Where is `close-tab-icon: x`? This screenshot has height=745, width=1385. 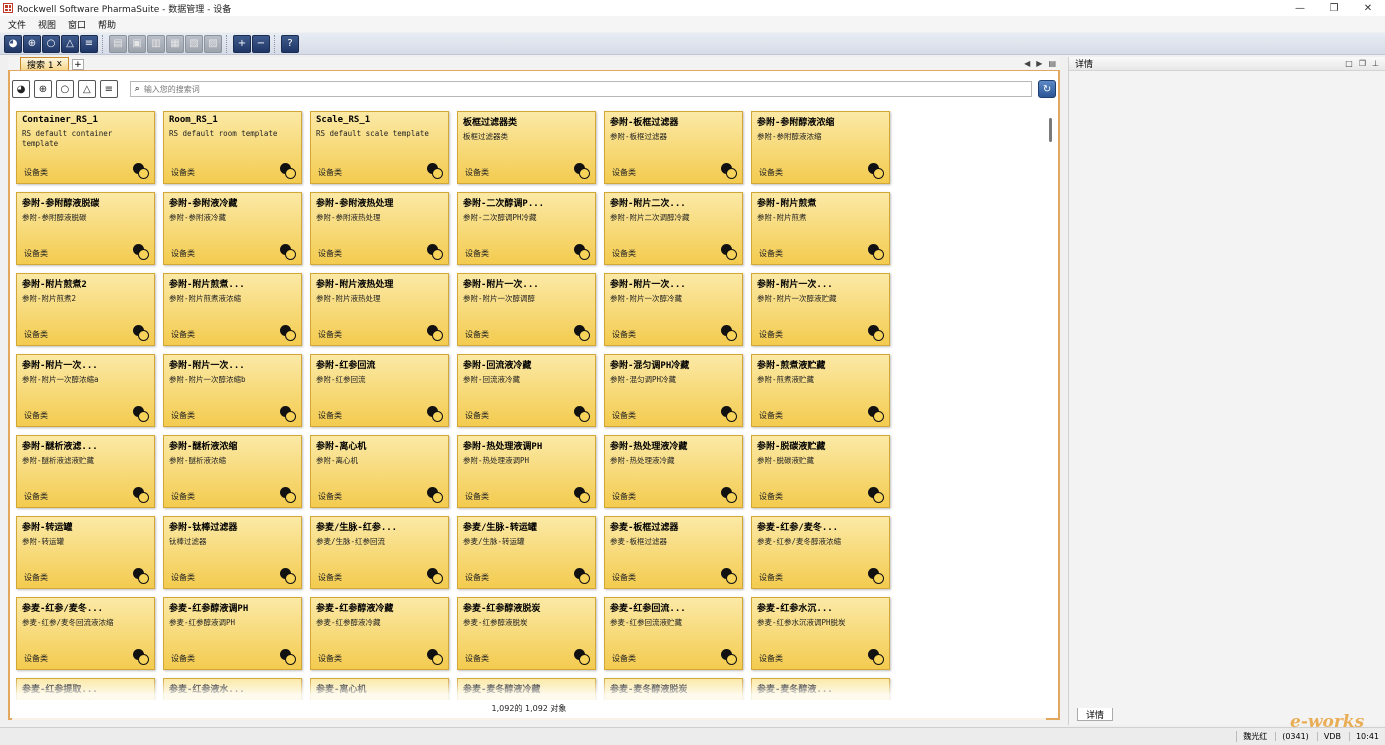
close-tab-icon: x is located at coordinates (59, 64).